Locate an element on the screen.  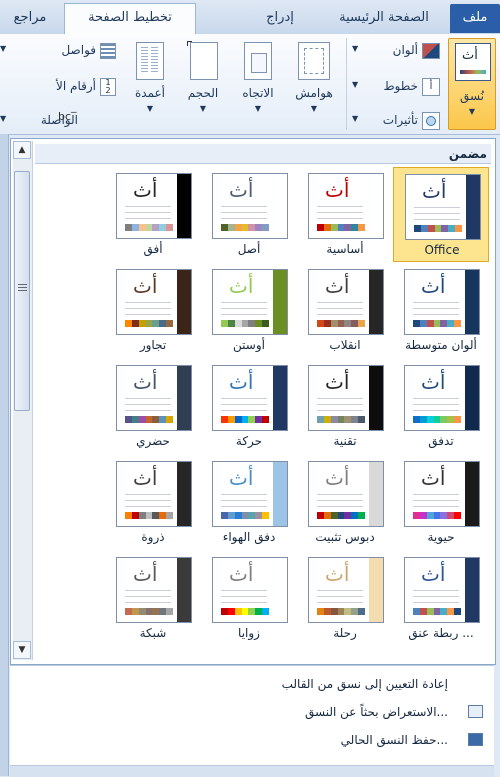
orientation-icon-page is located at coordinates (259, 63).